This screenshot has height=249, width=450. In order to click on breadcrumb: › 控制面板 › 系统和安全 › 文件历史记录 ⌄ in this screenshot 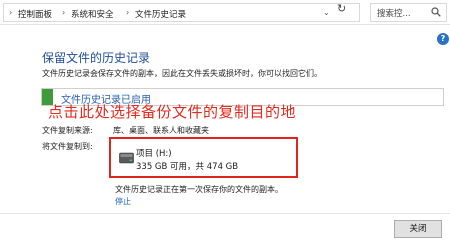, I will do `click(181, 12)`.